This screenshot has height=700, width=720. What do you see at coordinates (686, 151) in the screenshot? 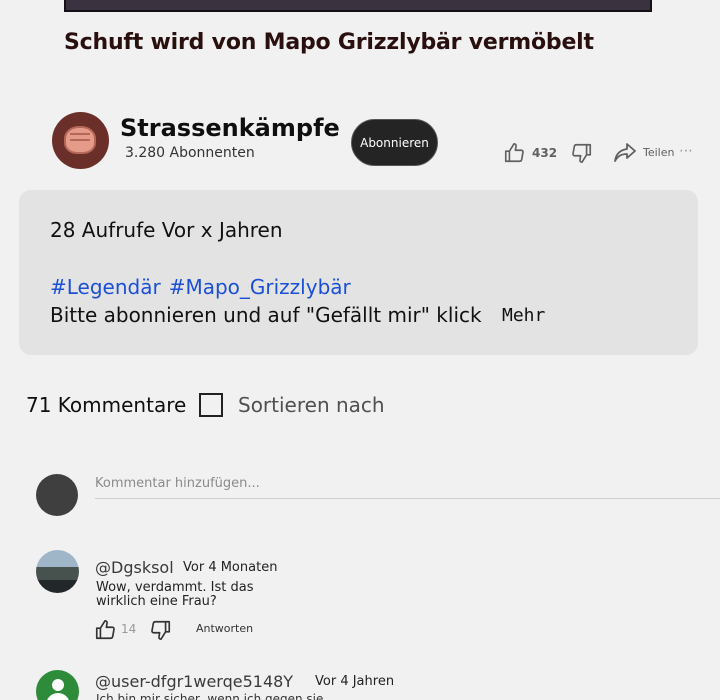
I see `more-horizontal-icon: ⋯` at bounding box center [686, 151].